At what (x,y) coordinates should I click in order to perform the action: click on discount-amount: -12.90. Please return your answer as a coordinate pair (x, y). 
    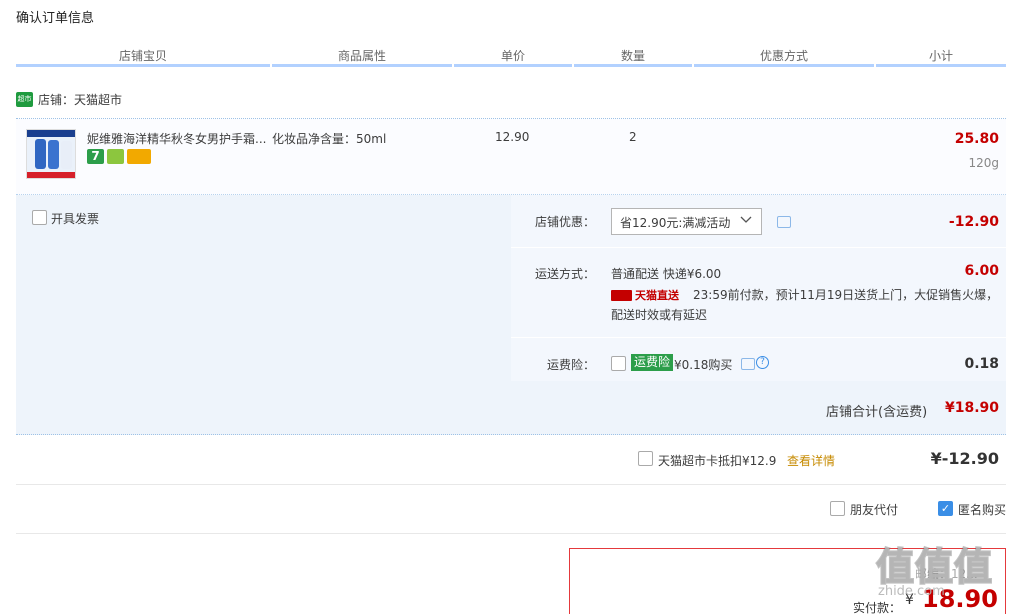
    Looking at the image, I should click on (973, 222).